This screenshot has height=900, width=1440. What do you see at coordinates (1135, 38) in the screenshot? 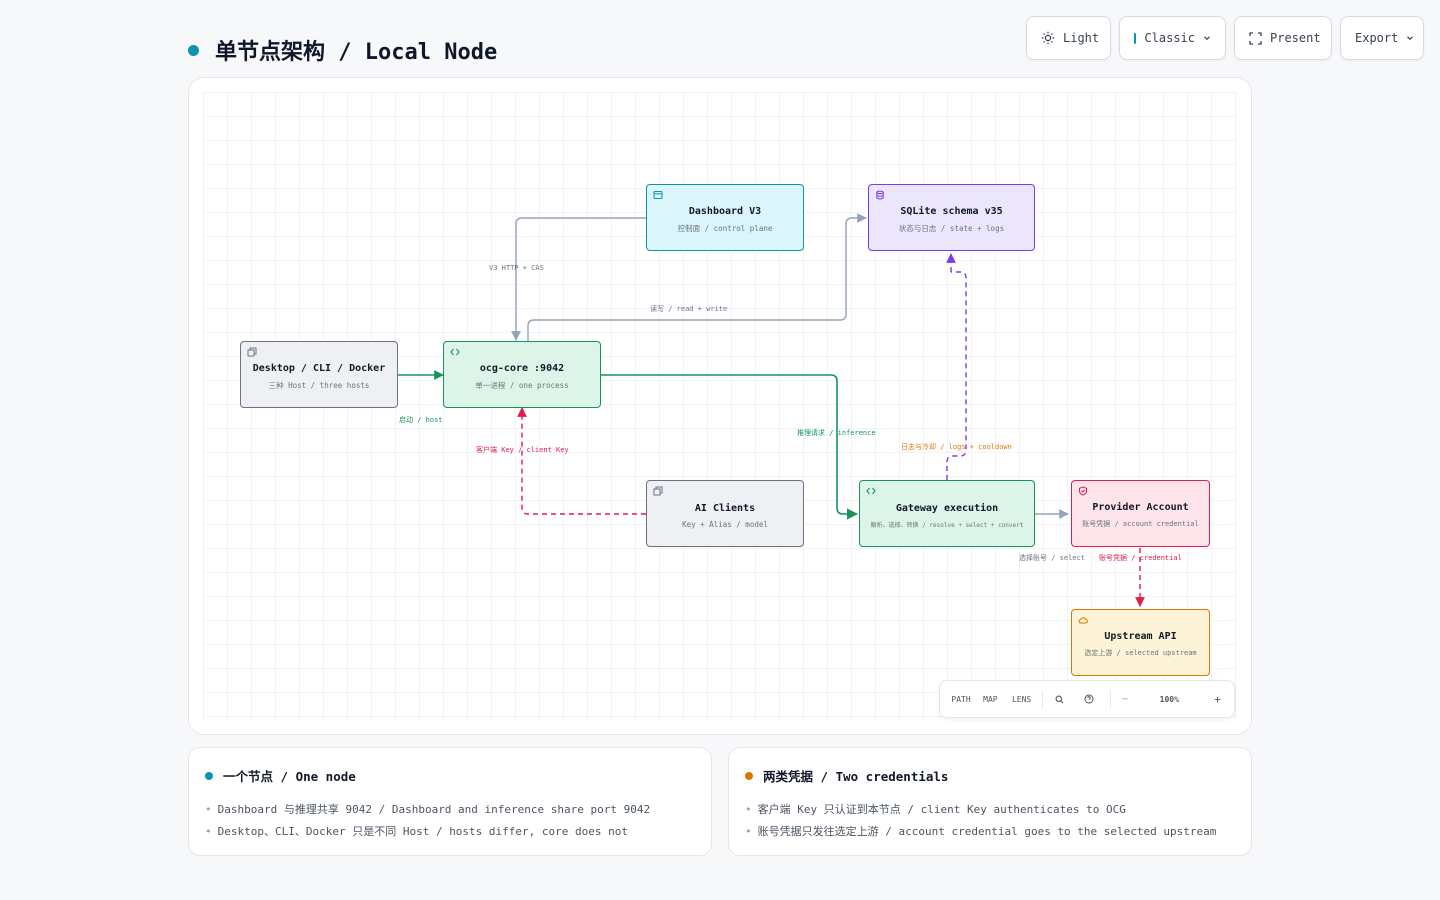
I see `style-swatch-icon` at bounding box center [1135, 38].